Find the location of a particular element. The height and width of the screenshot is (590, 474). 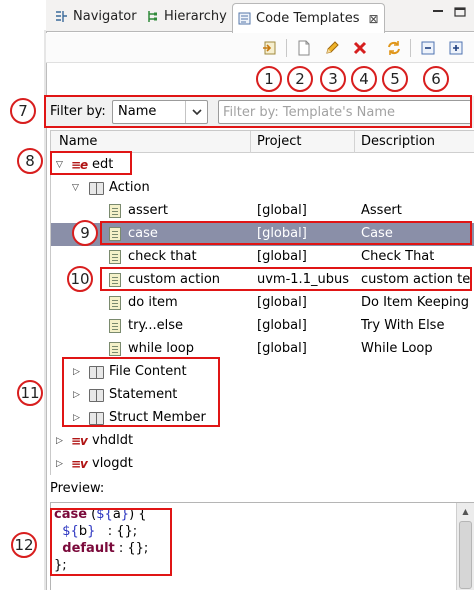

tab-navigator: Navigator is located at coordinates (96, 16).